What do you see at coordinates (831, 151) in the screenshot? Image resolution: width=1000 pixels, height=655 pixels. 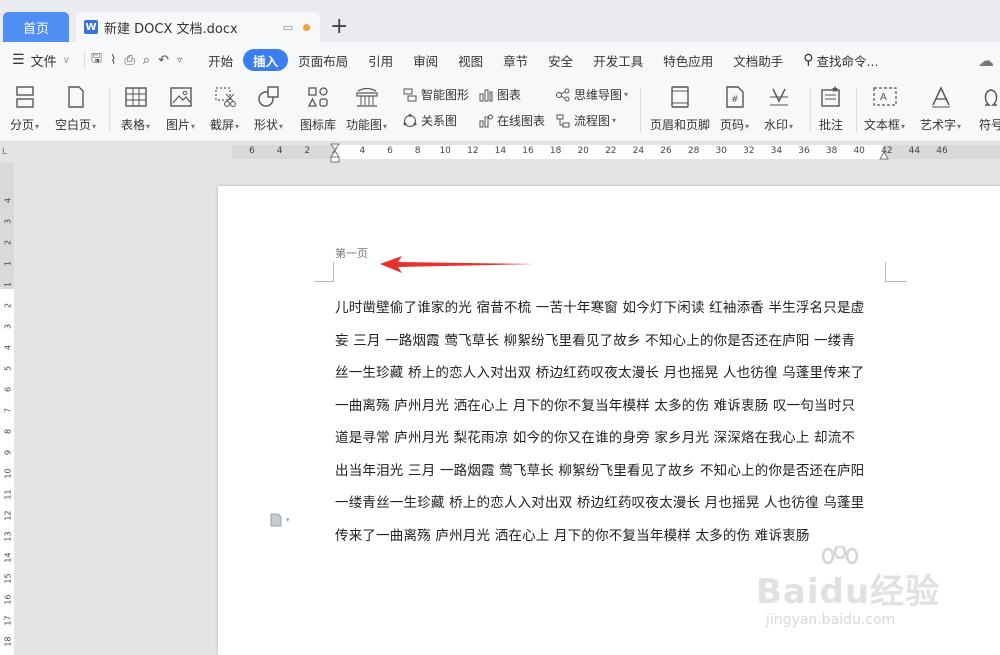 I see `ruler-tick-label: 38` at bounding box center [831, 151].